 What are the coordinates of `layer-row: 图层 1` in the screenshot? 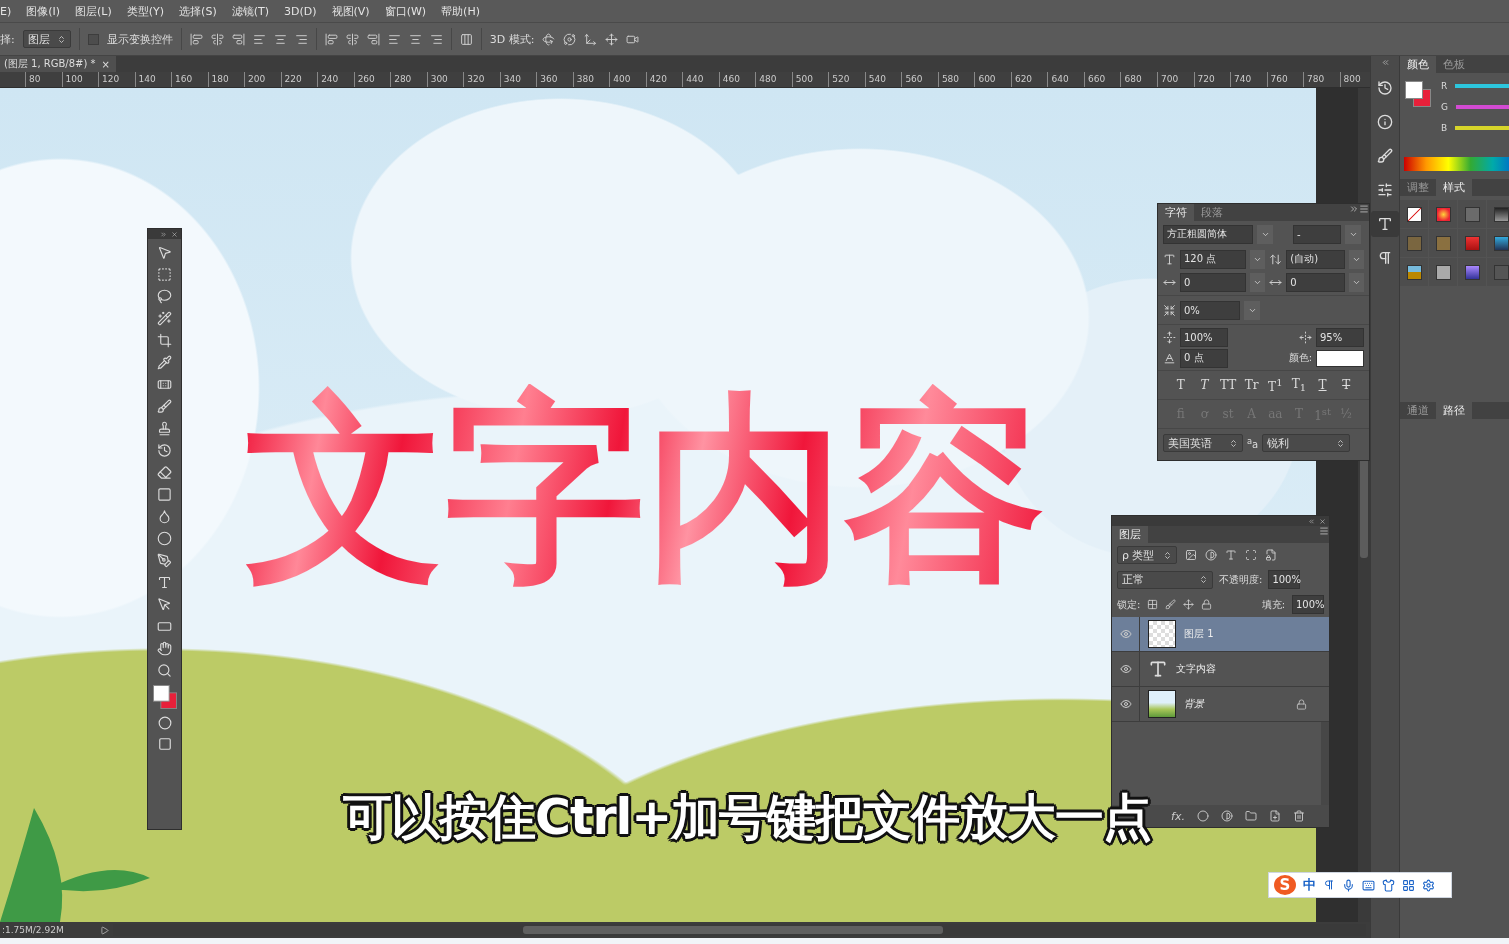 It's located at (1220, 634).